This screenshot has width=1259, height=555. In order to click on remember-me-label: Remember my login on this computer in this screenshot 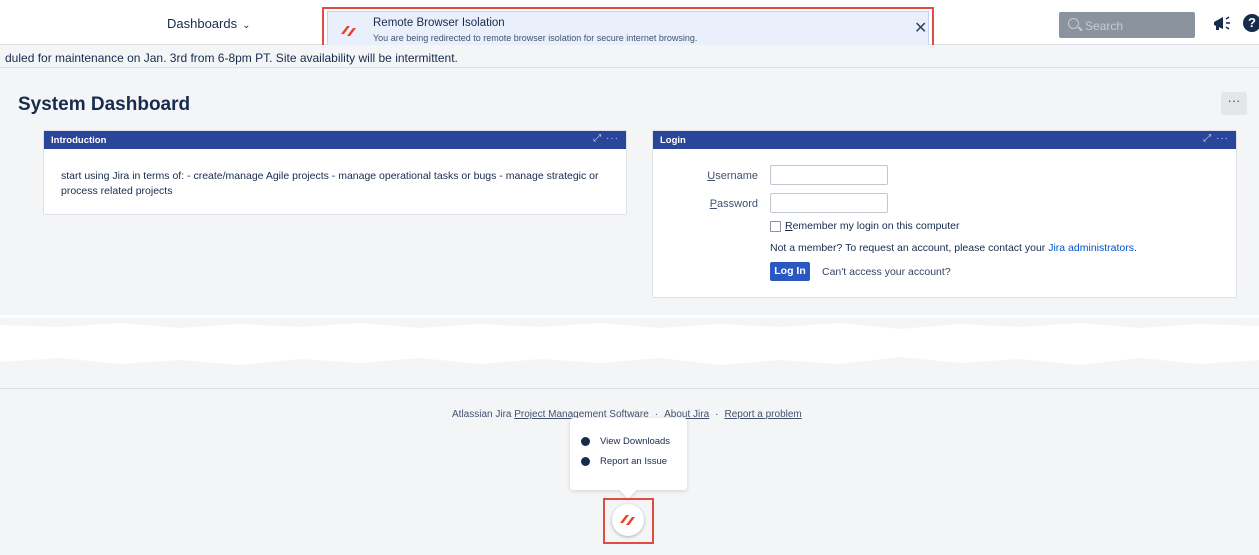, I will do `click(872, 226)`.